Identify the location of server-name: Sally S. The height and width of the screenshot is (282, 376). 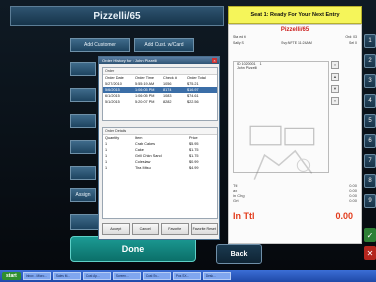
(238, 43).